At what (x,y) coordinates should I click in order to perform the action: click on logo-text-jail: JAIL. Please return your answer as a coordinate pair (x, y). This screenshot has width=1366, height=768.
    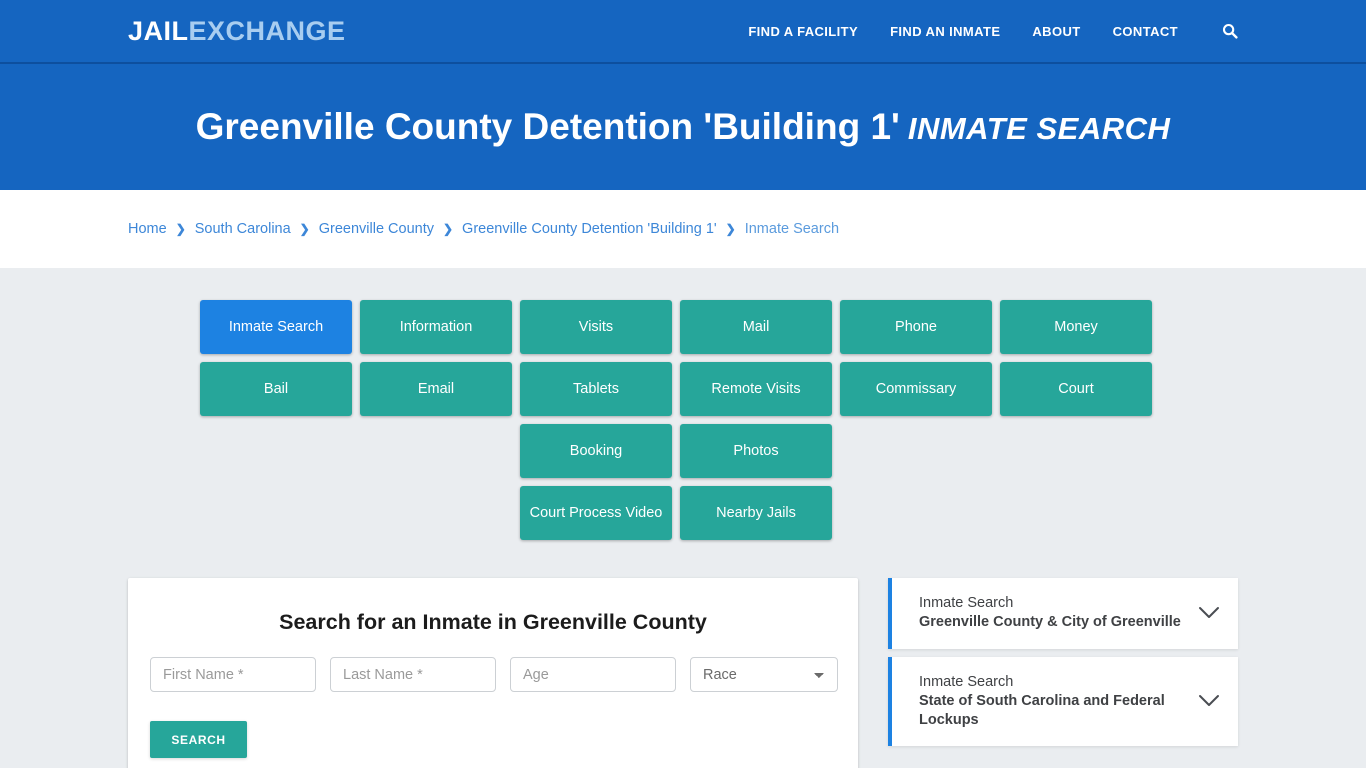
    Looking at the image, I should click on (158, 30).